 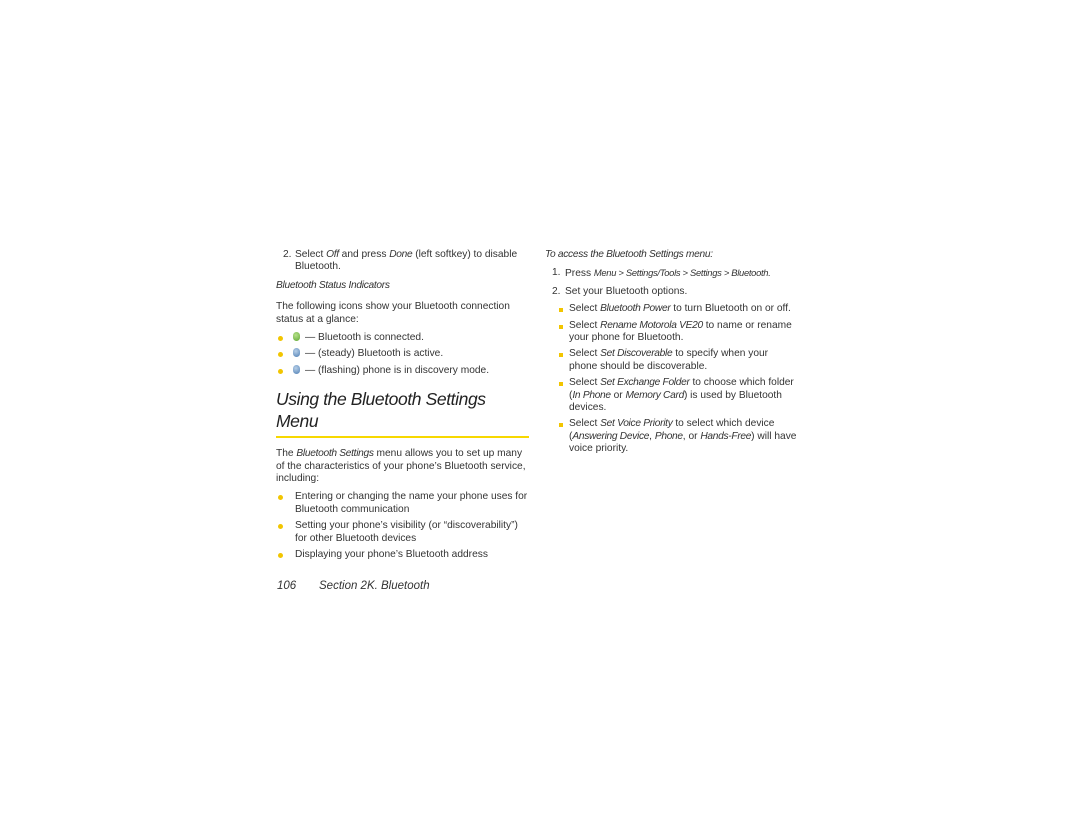 What do you see at coordinates (635, 309) in the screenshot?
I see `option-name: Bluetooth Power` at bounding box center [635, 309].